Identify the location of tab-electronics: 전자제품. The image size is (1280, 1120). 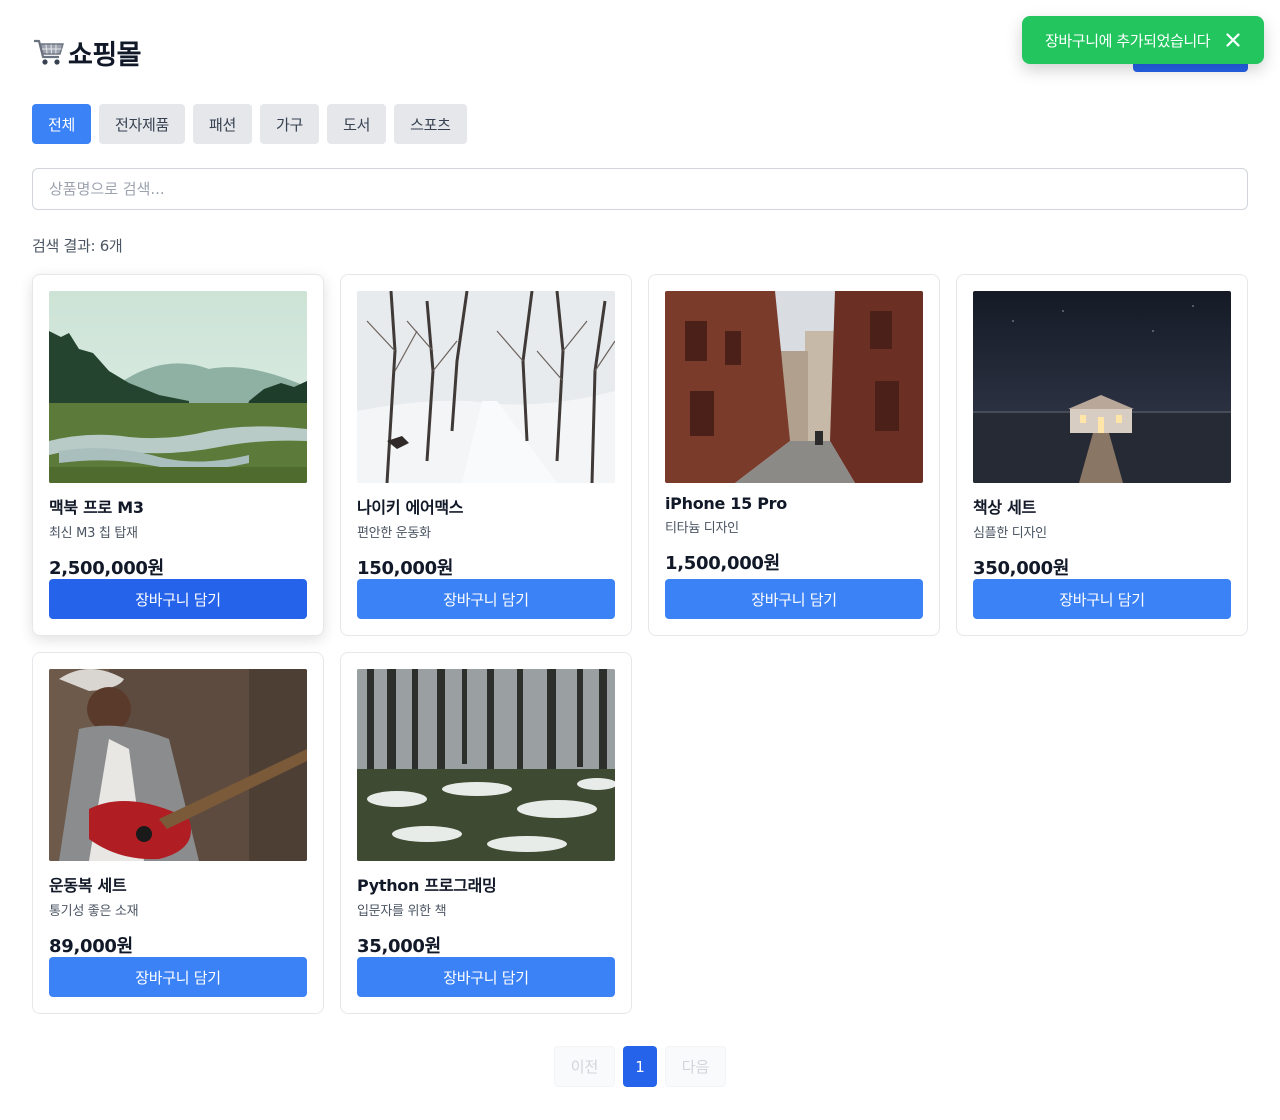
(142, 124).